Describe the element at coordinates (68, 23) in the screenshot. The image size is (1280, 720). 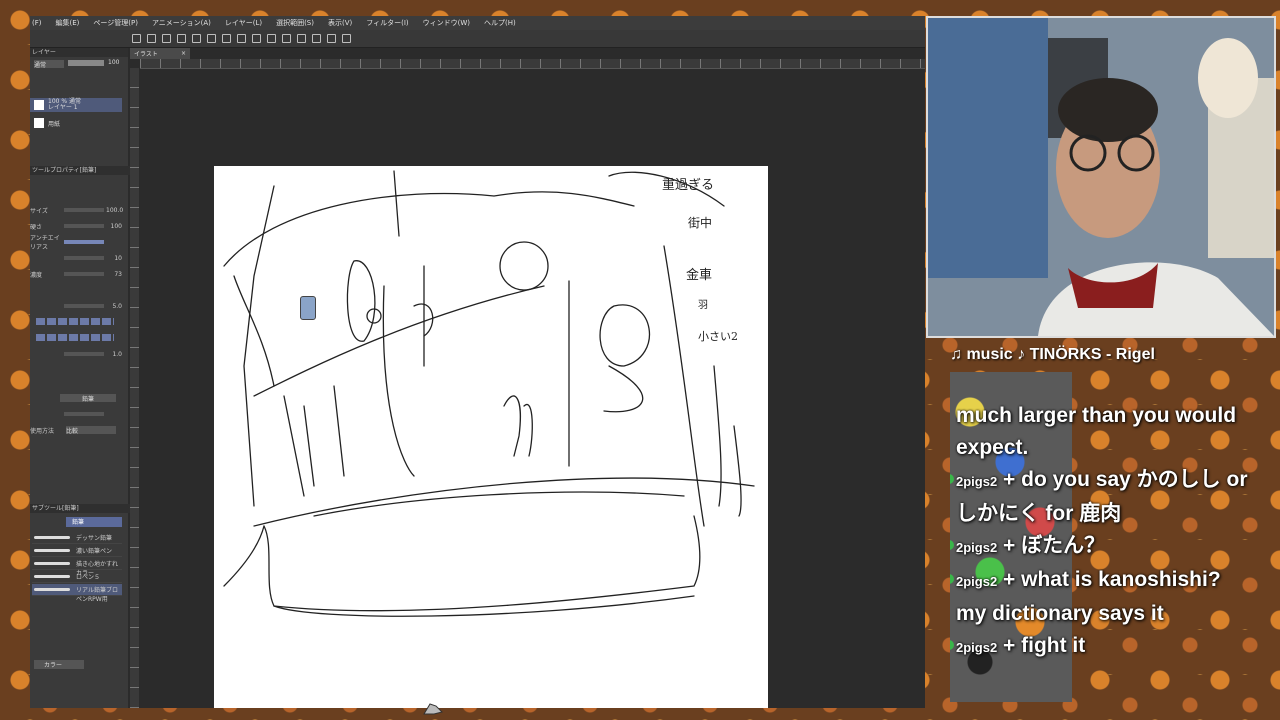
I see `menu-edit: 編集(E)` at that location.